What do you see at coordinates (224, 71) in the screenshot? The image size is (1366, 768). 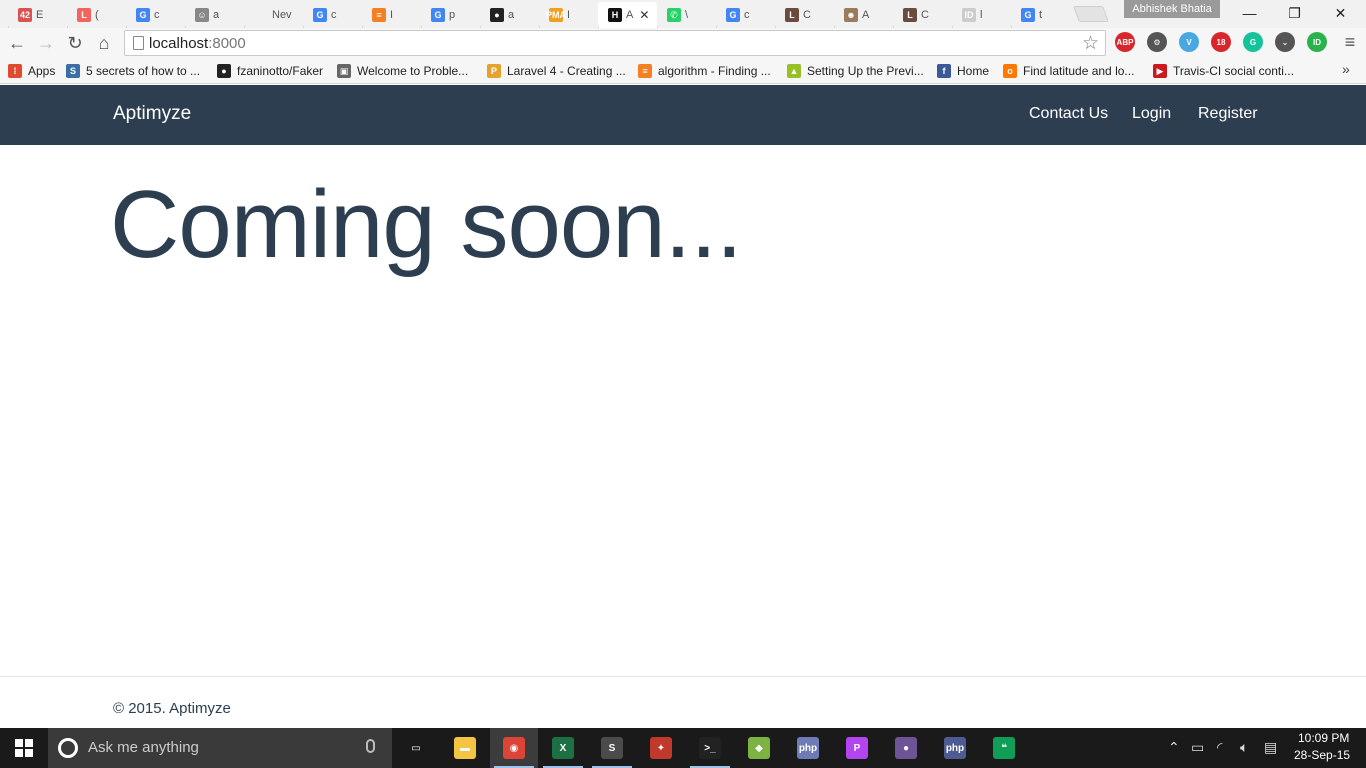 I see `github-icon: ●` at bounding box center [224, 71].